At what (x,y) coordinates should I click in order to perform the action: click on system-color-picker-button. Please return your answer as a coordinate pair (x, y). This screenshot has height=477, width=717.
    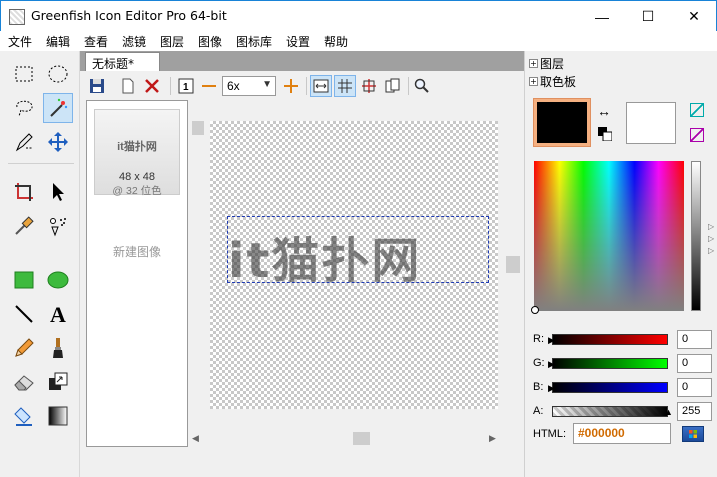
    Looking at the image, I should click on (693, 434).